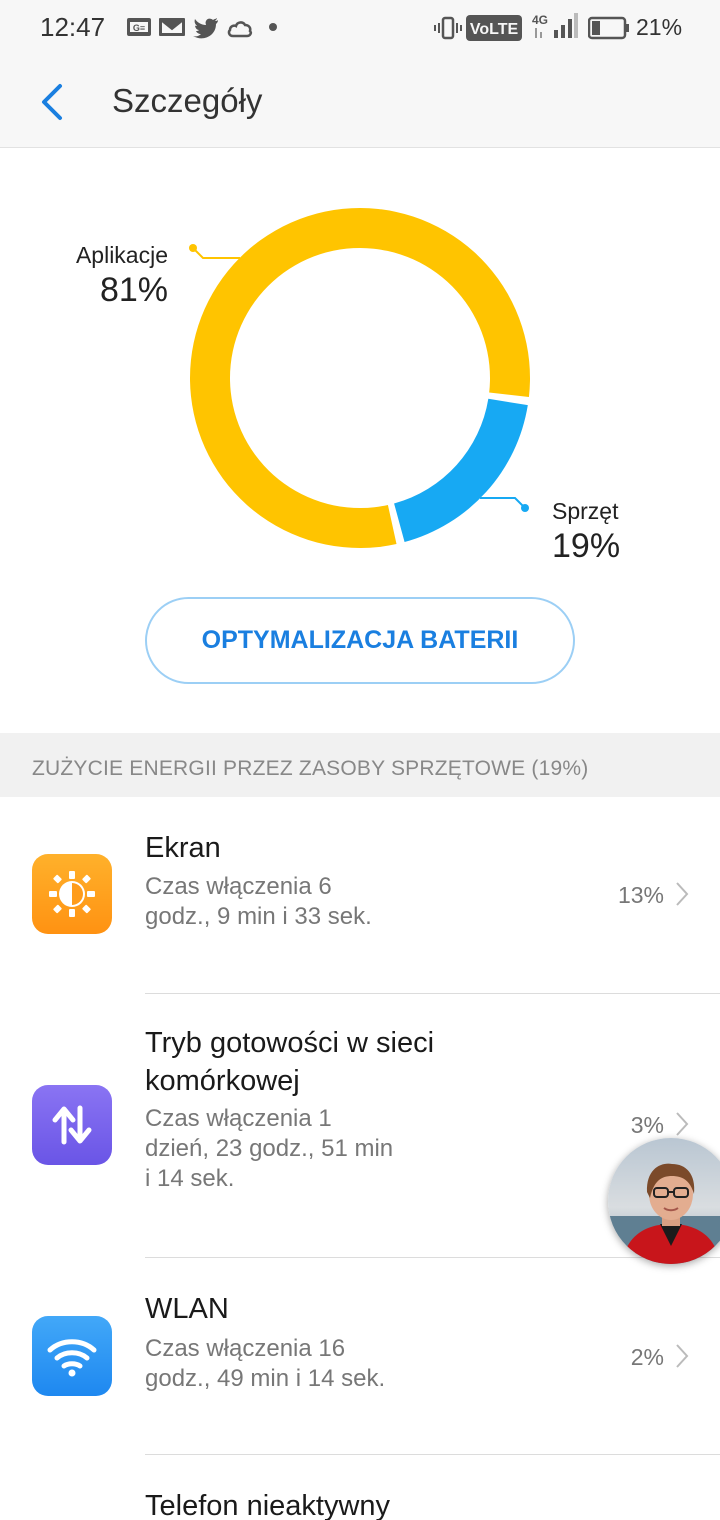  Describe the element at coordinates (72, 1125) in the screenshot. I see `data-transfer-icon` at that location.